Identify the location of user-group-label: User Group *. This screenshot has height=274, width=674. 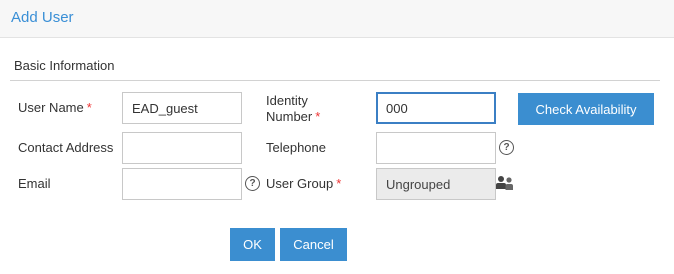
(303, 184).